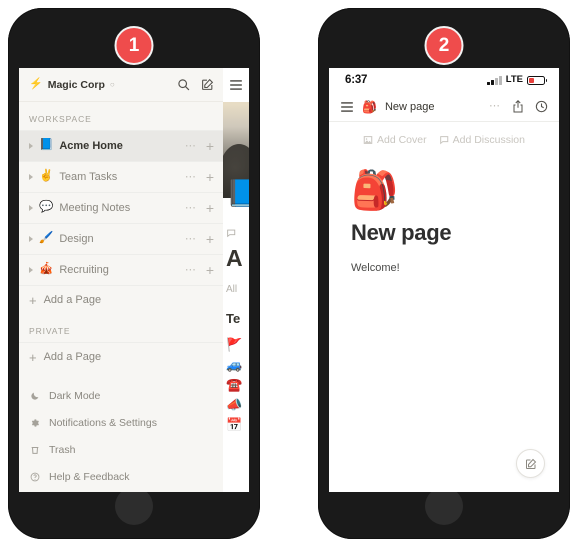 This screenshot has height=547, width=578. Describe the element at coordinates (518, 106) in the screenshot. I see `share-icon` at that location.